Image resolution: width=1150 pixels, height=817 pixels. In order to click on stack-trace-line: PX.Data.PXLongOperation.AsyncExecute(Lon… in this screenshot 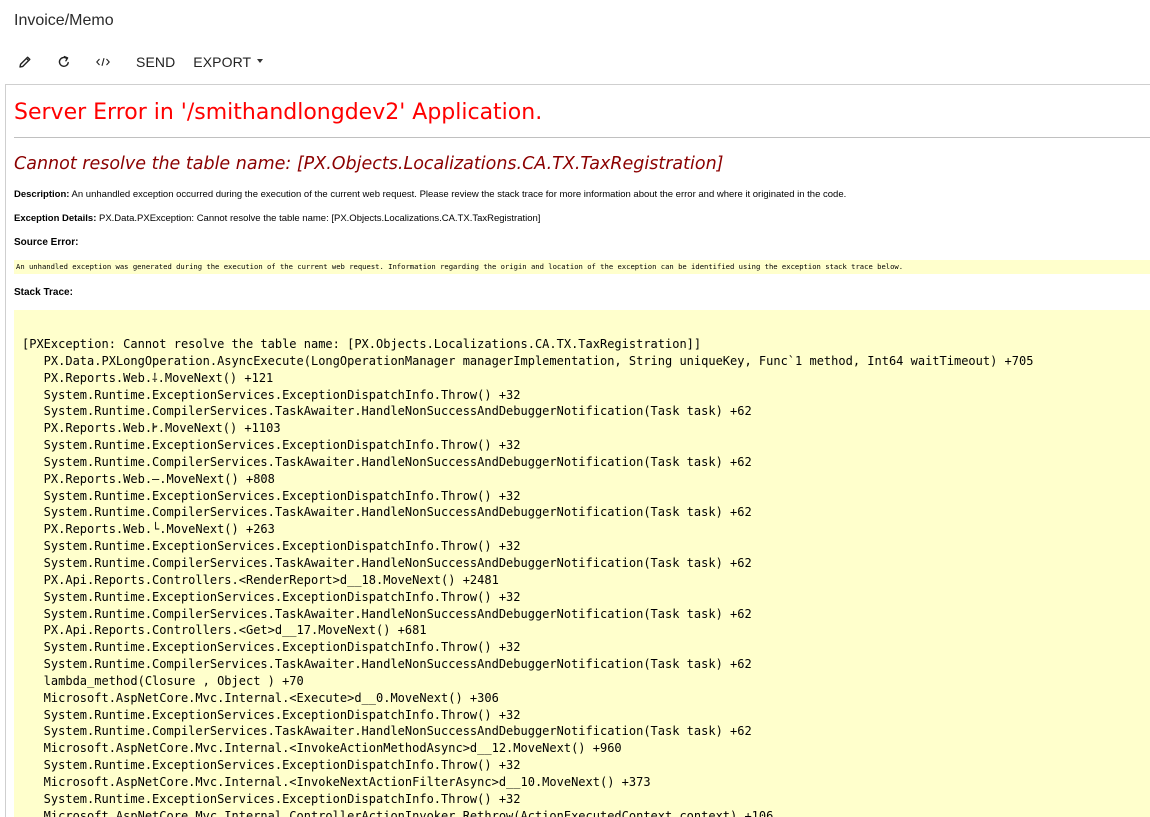, I will do `click(528, 360)`.